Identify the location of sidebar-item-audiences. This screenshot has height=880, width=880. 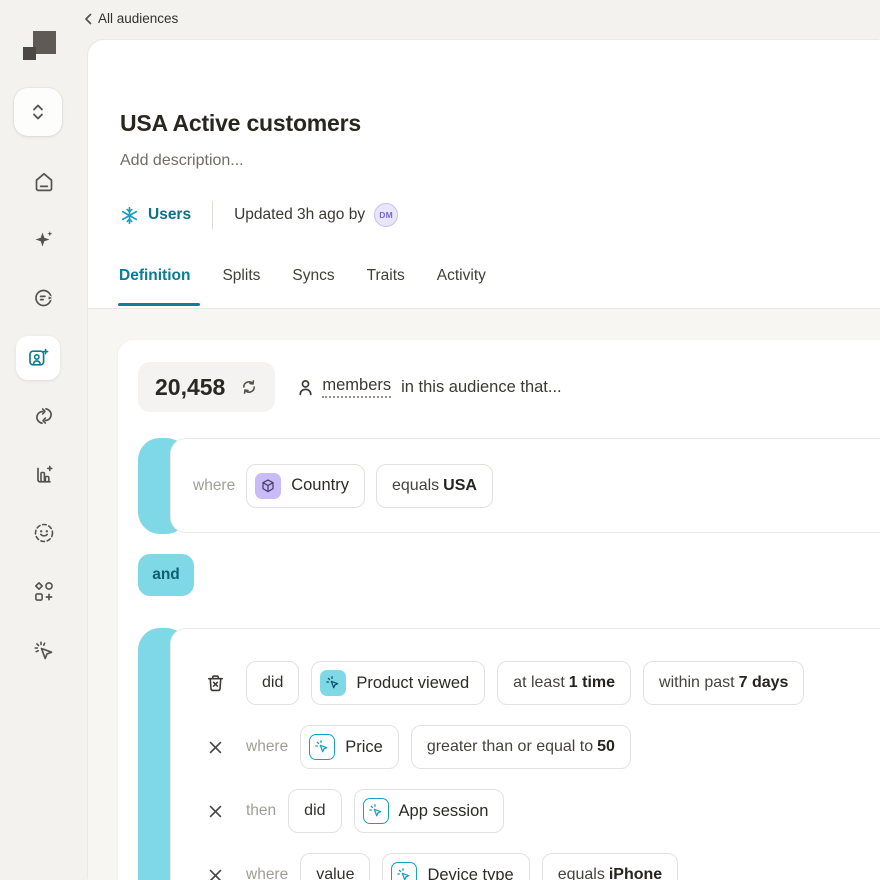
(38, 358).